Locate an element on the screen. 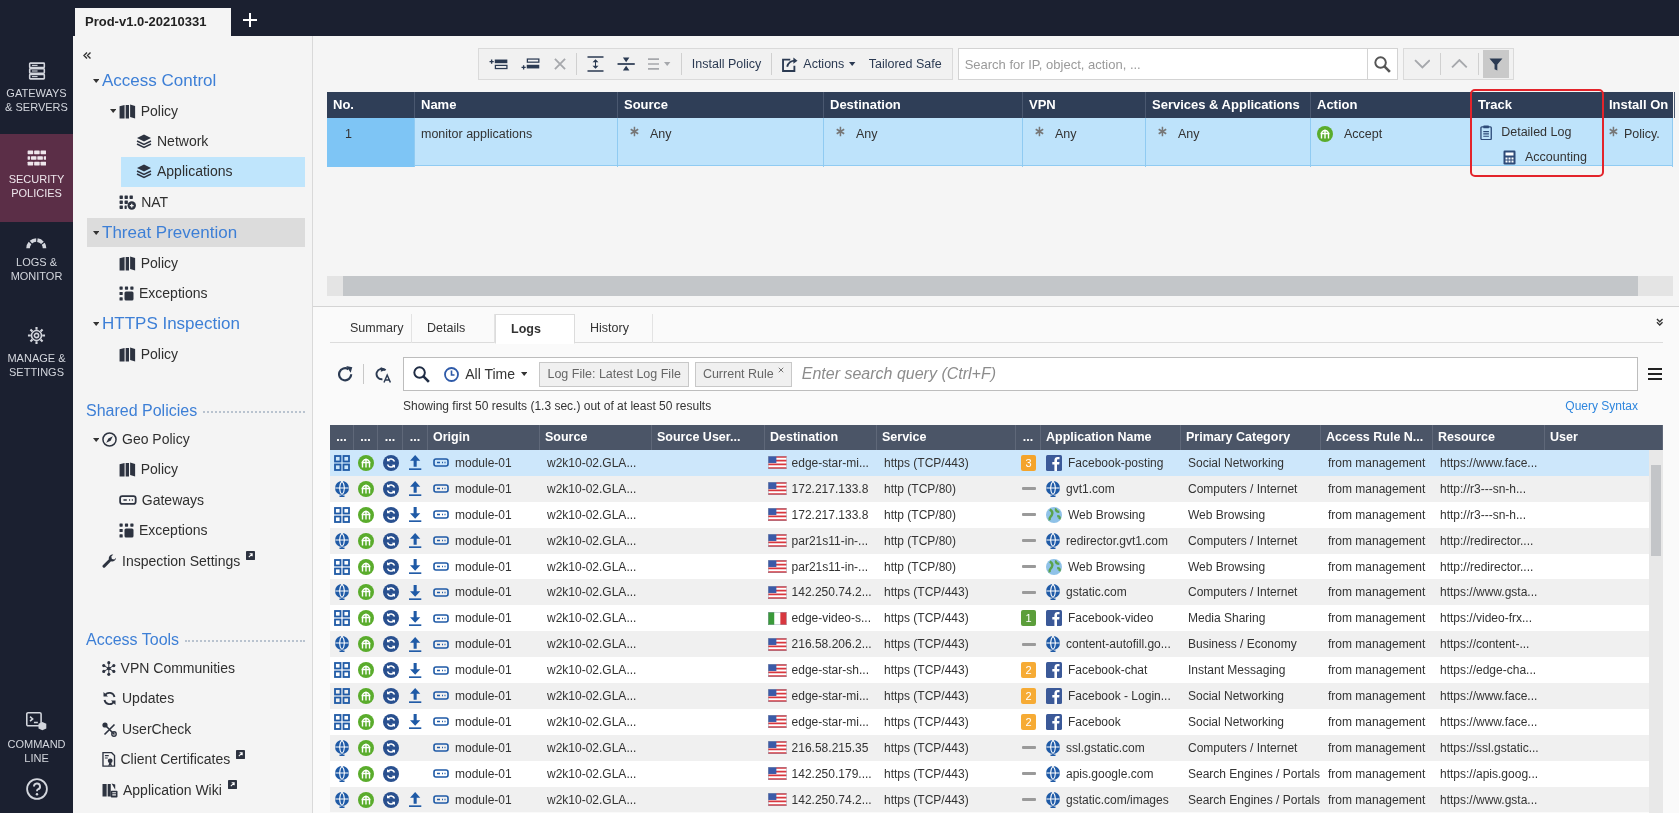  query-syntax-link: Query Syntax is located at coordinates (1601, 406).